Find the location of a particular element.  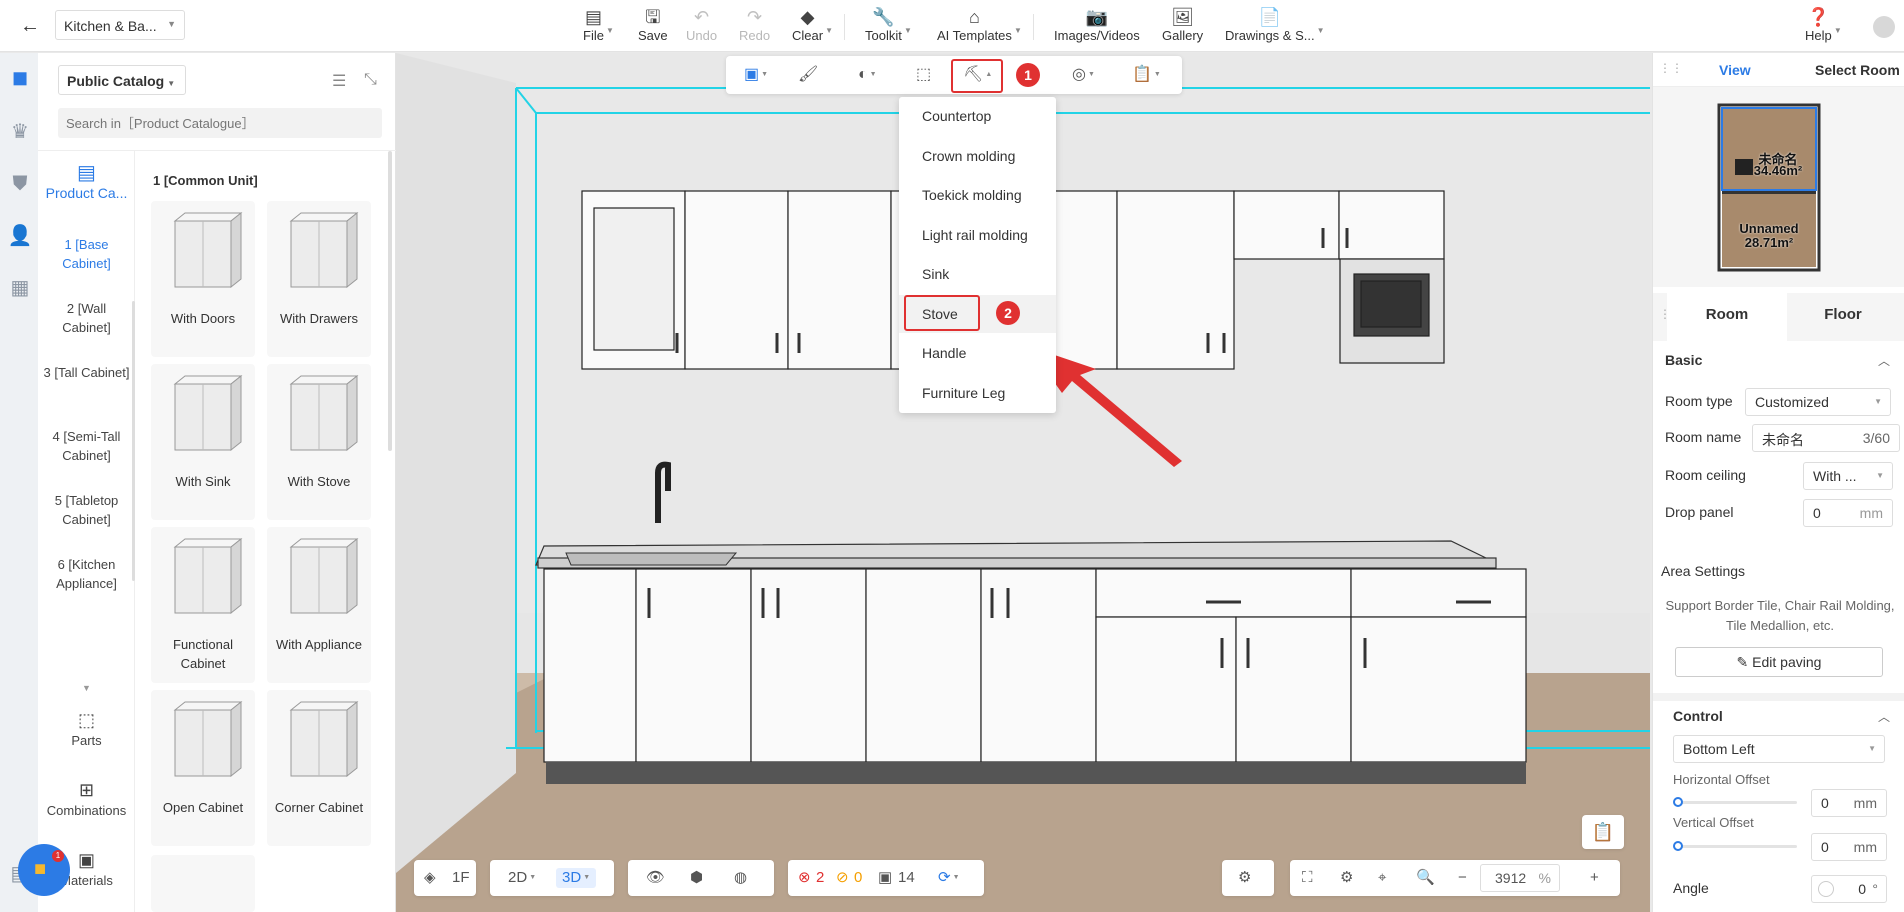

category-item: 5 [Tabletop Cabinet] is located at coordinates (86, 521).